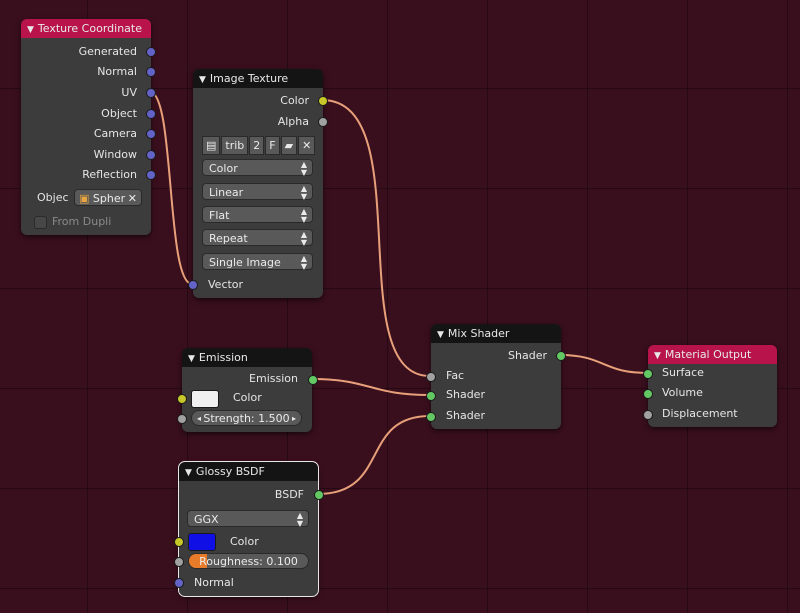 The image size is (800, 613). I want to click on emission-header: ▼ Emission, so click(247, 357).